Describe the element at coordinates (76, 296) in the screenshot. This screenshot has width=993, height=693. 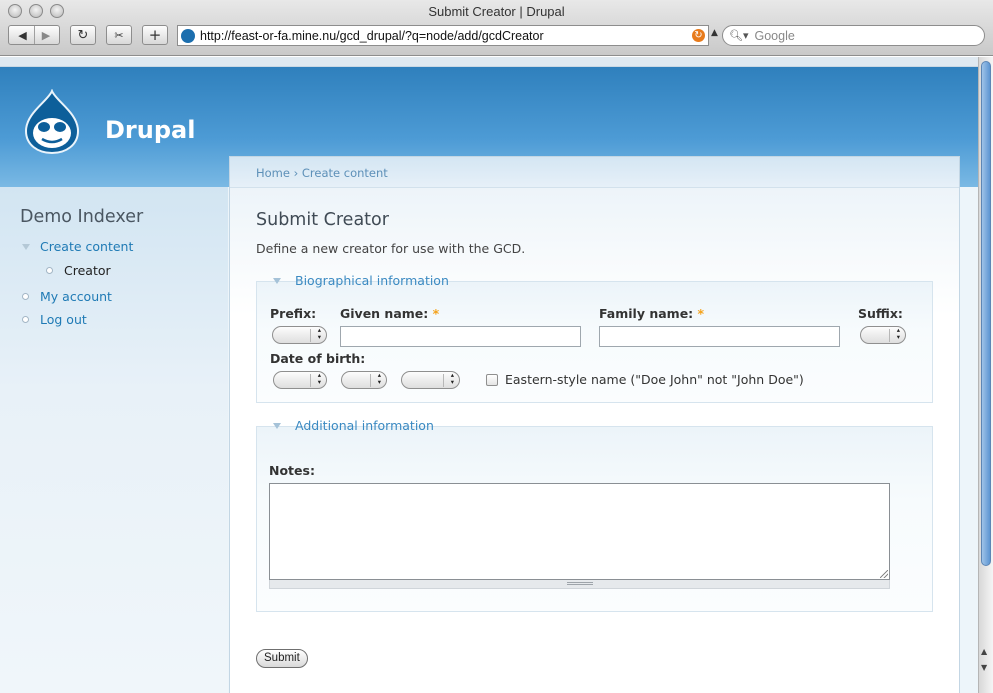
I see `sidebar-item-label: My account` at that location.